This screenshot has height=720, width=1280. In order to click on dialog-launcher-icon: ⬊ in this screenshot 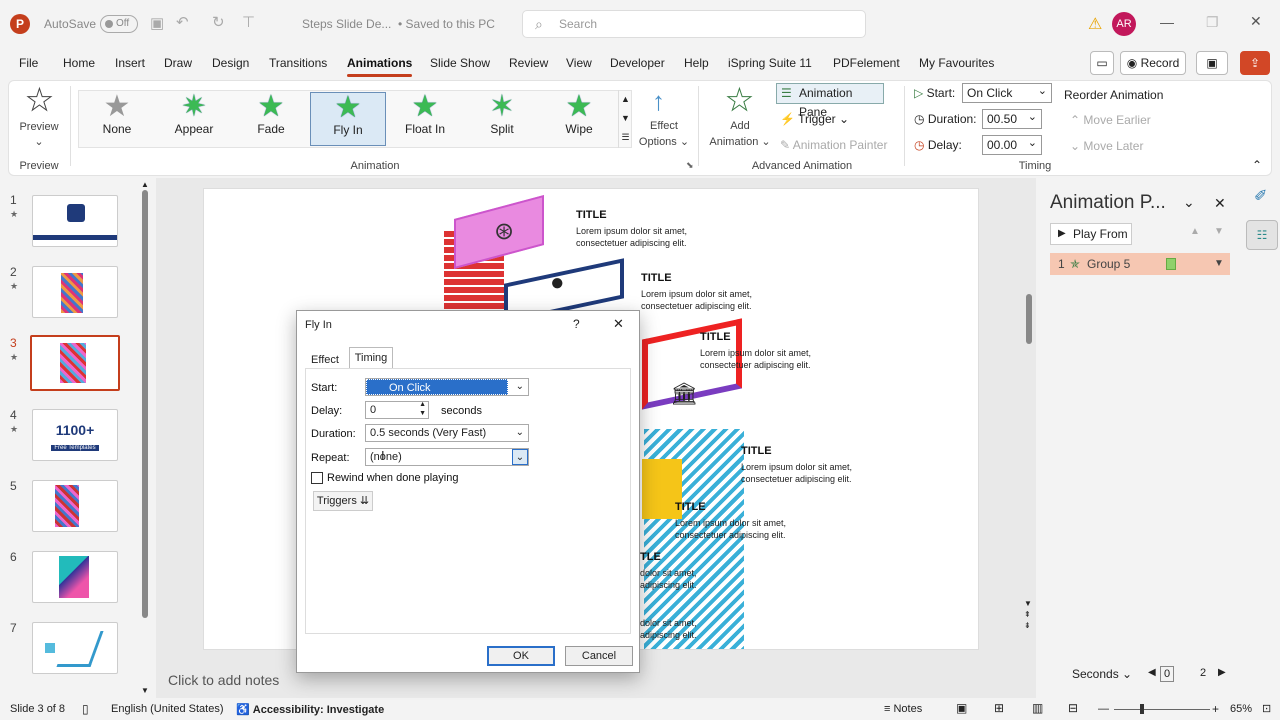, I will do `click(690, 165)`.